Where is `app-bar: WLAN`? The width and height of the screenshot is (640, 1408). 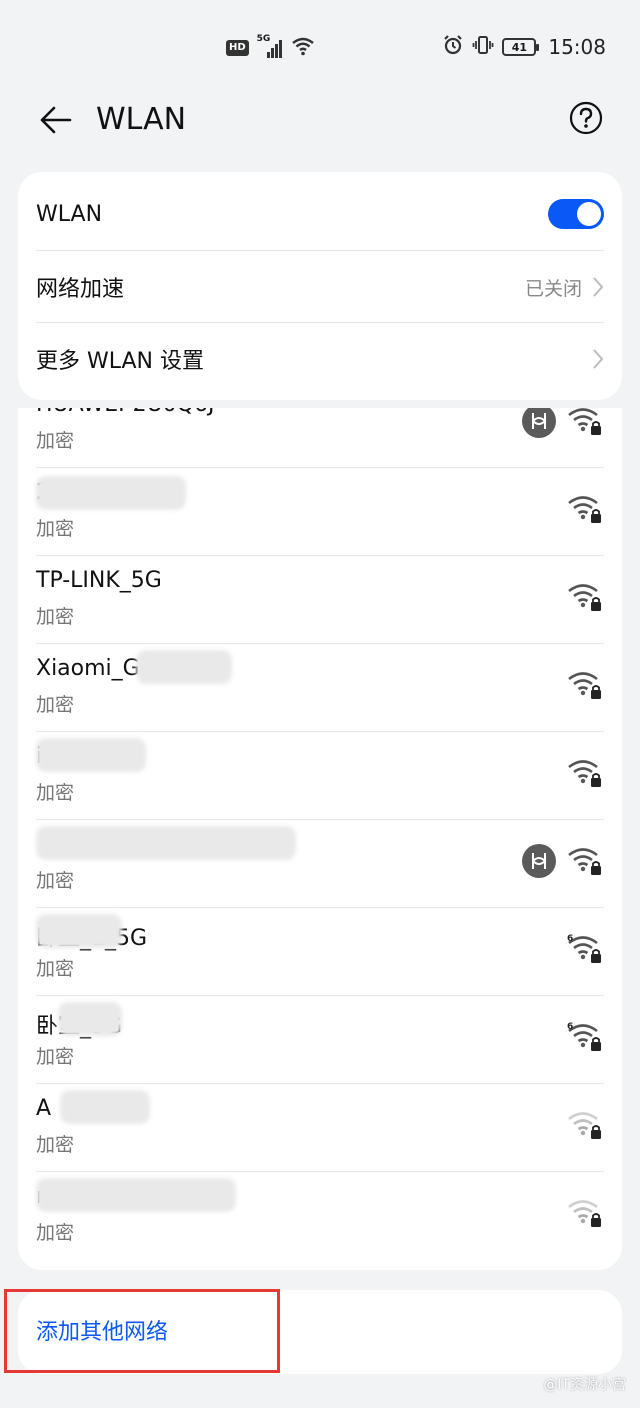
app-bar: WLAN is located at coordinates (320, 120).